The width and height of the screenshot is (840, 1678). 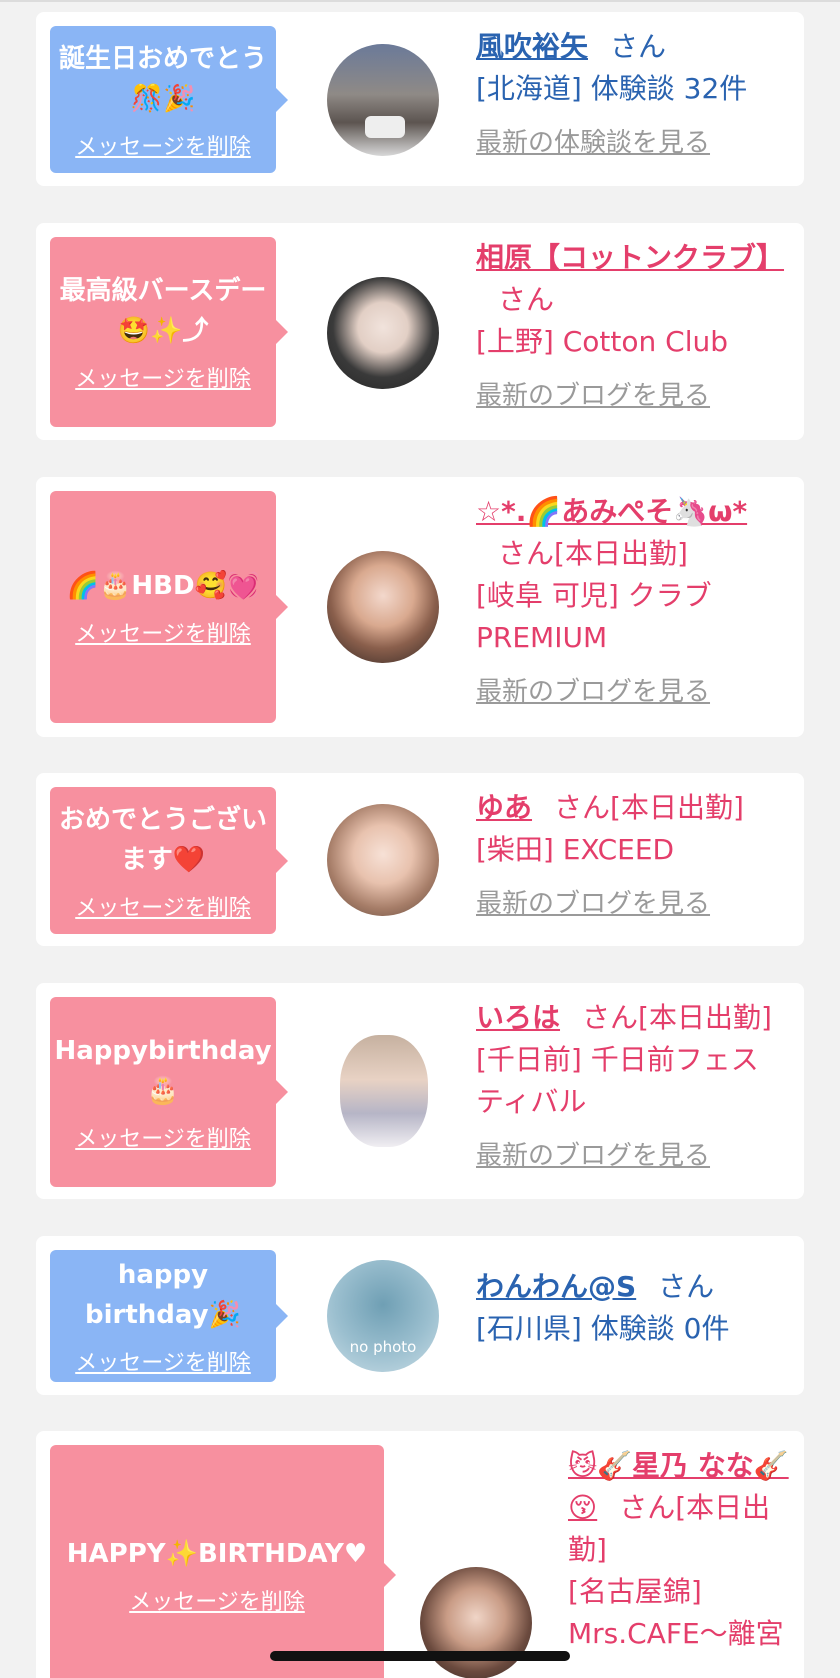 I want to click on user-info: いろは さん[本日出勤] [千日前] 千日前フェスティバル 最新のブログを見る, so click(x=631, y=1087).